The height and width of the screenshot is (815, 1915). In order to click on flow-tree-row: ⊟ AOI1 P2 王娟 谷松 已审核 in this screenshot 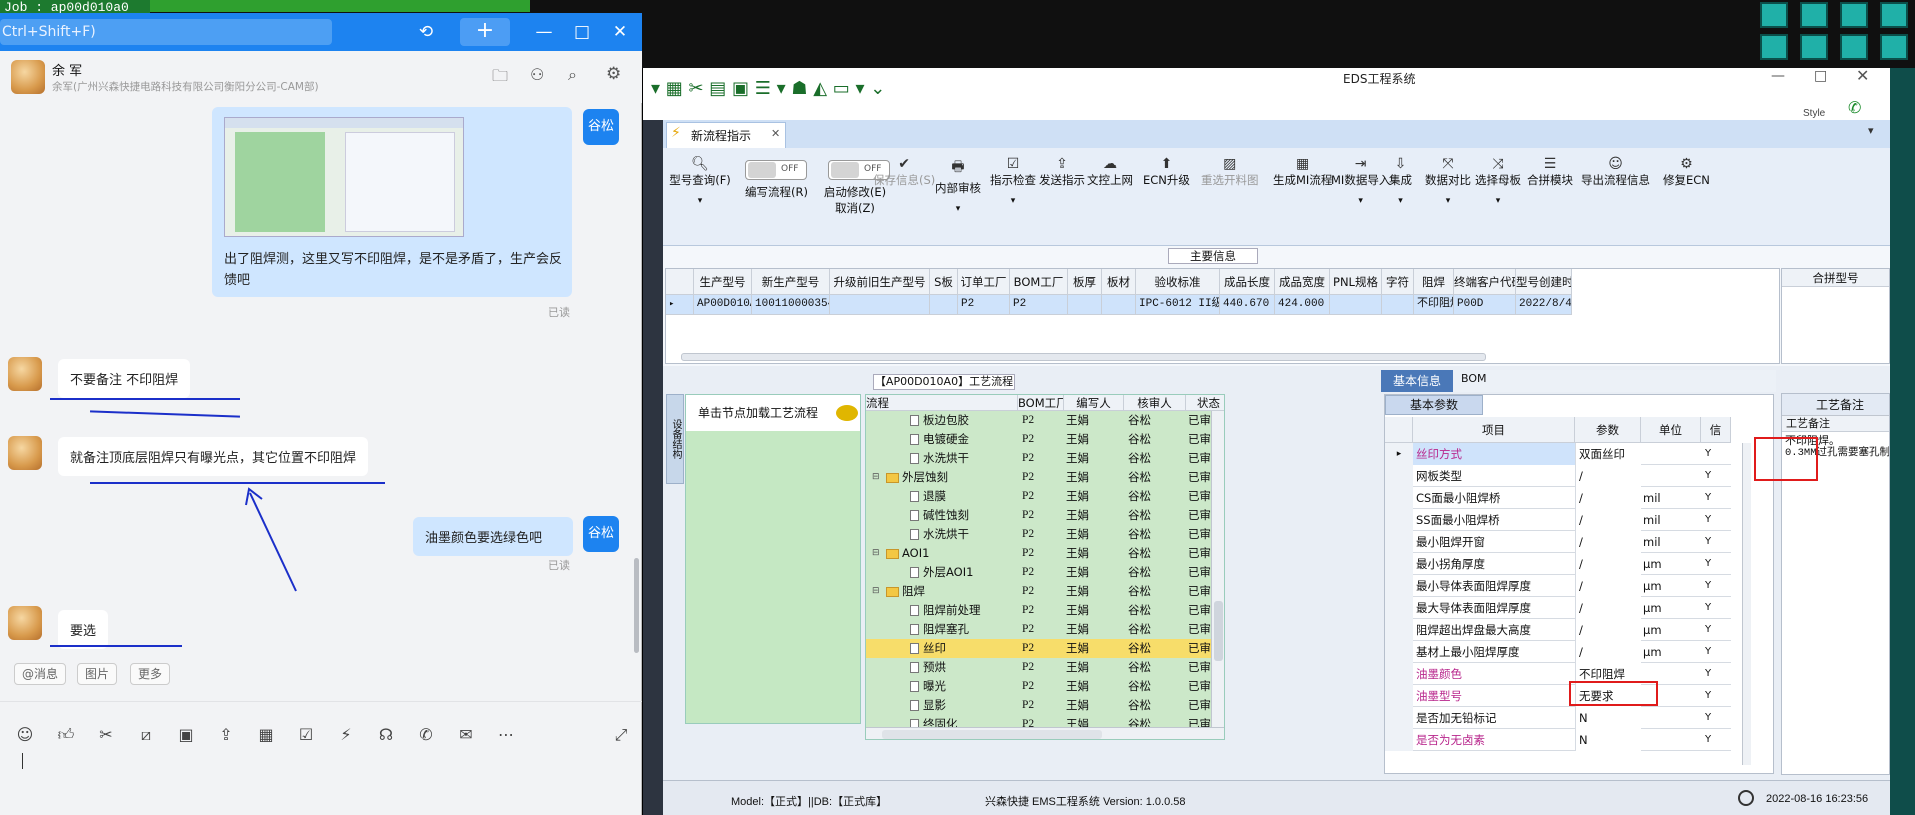, I will do `click(1044, 553)`.